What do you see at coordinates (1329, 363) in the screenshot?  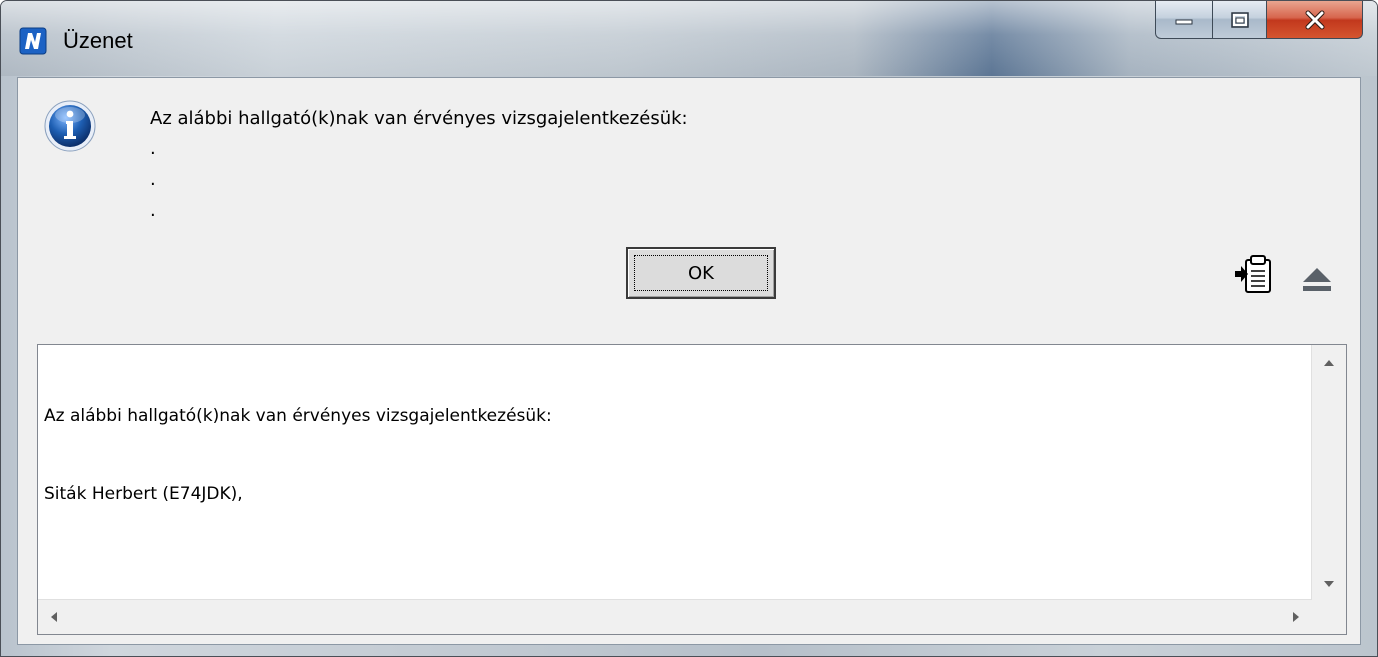 I see `scroll-up-arrow-icon` at bounding box center [1329, 363].